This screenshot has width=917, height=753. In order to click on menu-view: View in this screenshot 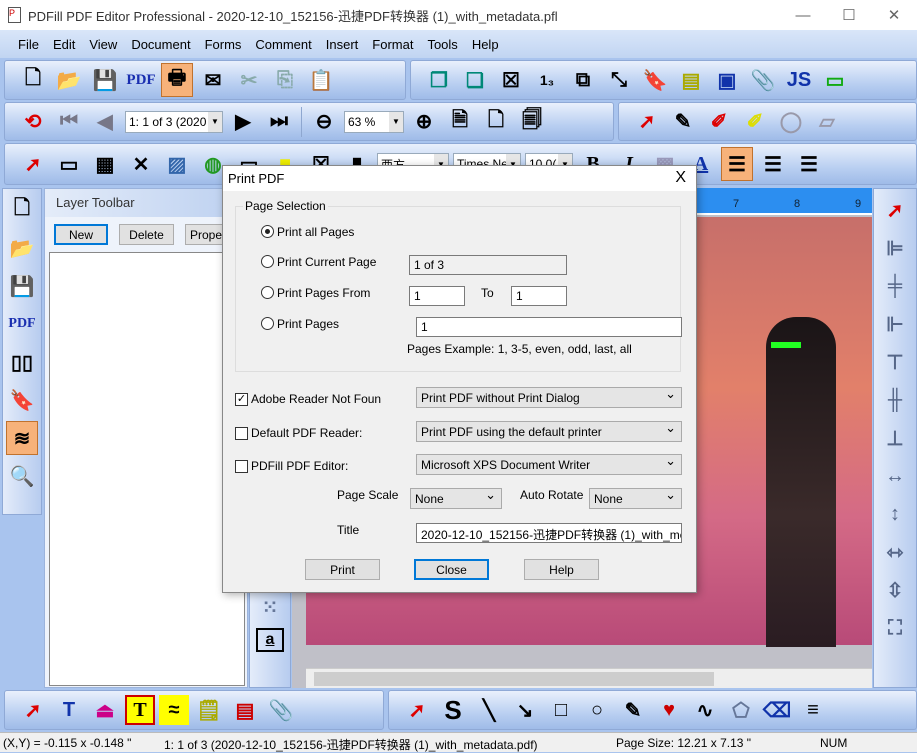, I will do `click(103, 44)`.